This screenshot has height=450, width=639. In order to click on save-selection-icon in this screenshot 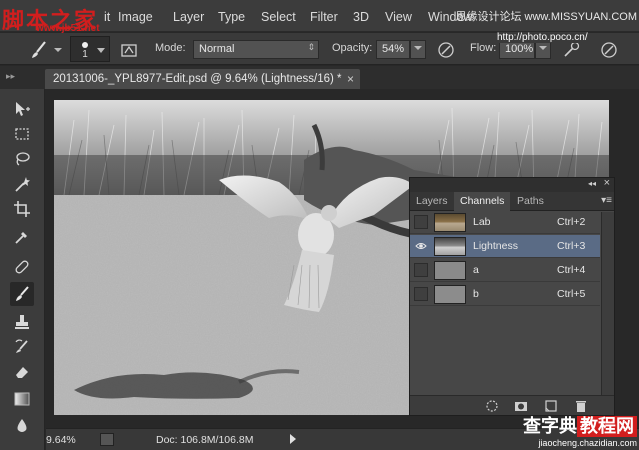, I will do `click(521, 406)`.